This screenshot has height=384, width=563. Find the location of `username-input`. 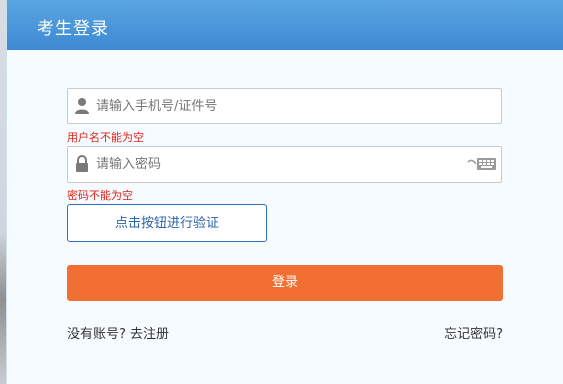

username-input is located at coordinates (276, 106).